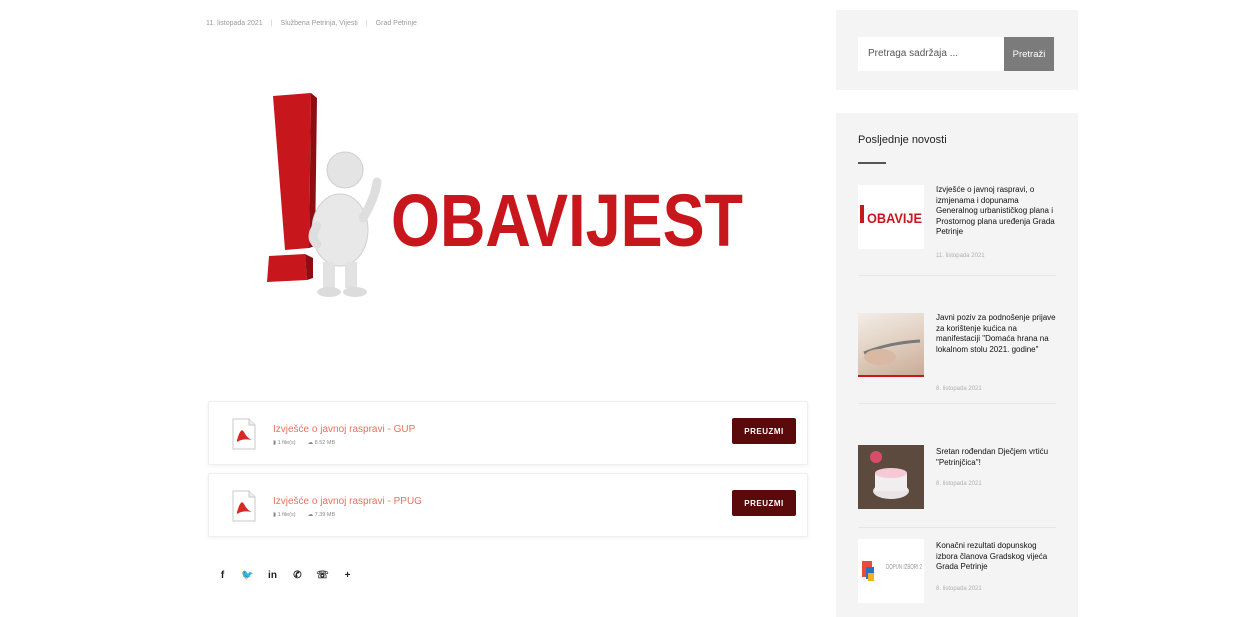 The image size is (1245, 617). I want to click on widget-title: Posljednje novosti, so click(902, 140).